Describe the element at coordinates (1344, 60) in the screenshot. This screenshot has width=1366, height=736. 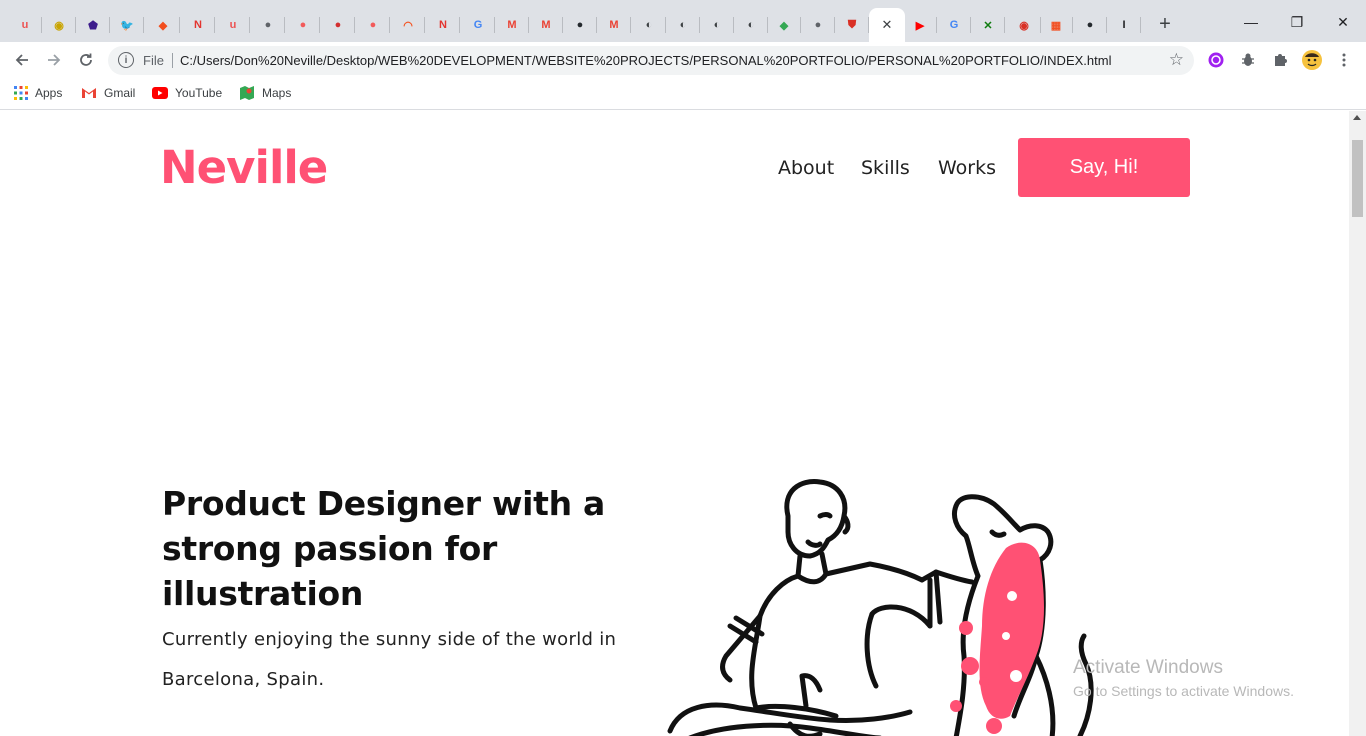
I see `menu-kebab-icon` at that location.